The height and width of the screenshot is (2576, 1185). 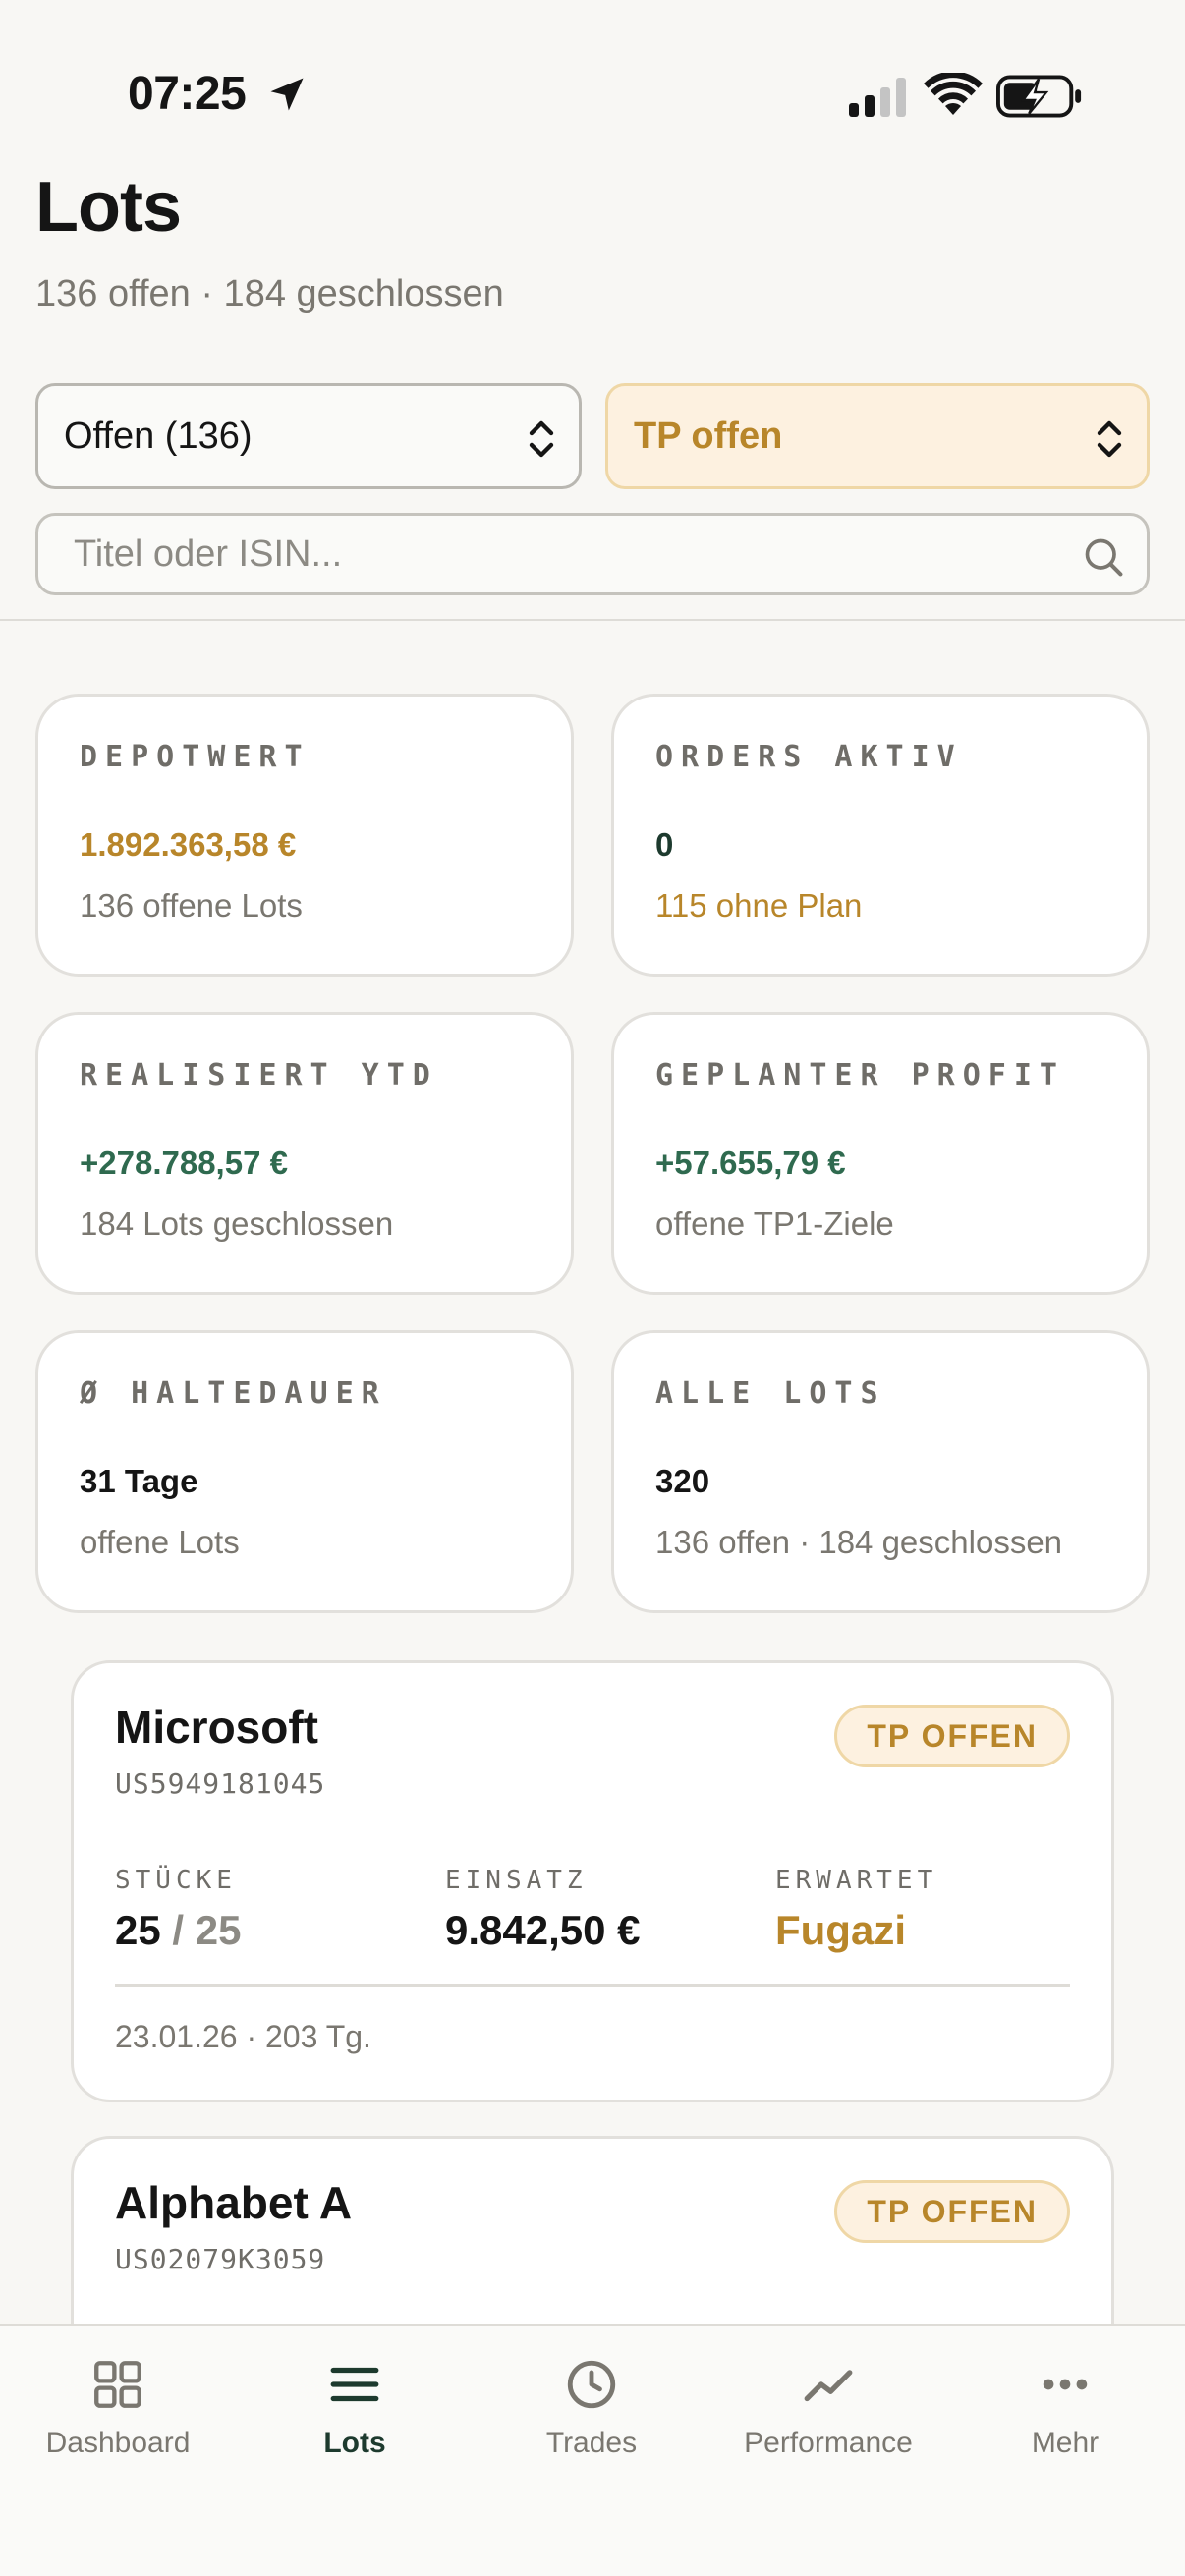 What do you see at coordinates (221, 1783) in the screenshot?
I see `lot-isin: US5949181045` at bounding box center [221, 1783].